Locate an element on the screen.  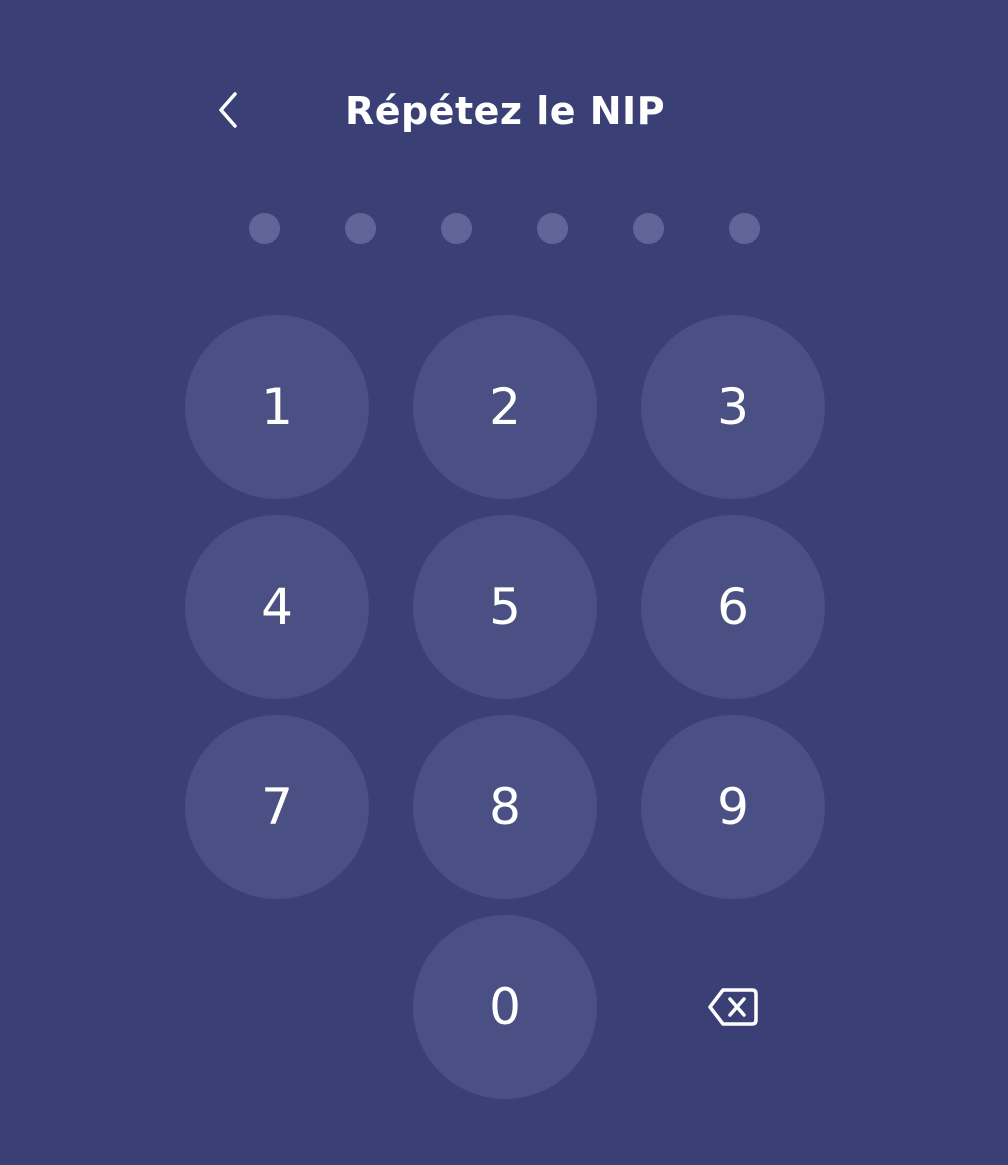
key-label: 4 is located at coordinates (277, 607).